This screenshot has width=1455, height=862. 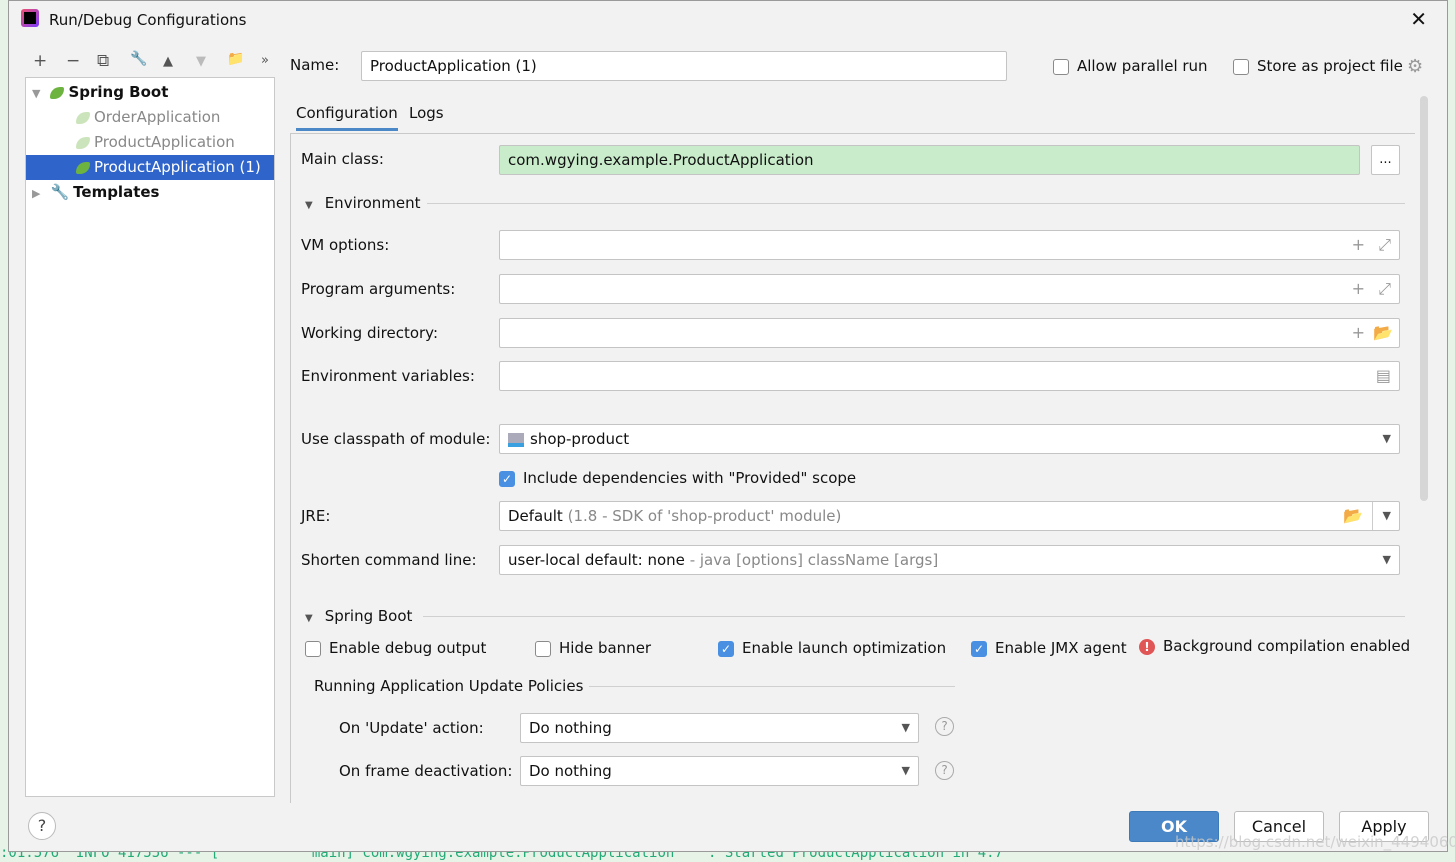 I want to click on tree-item-product-application: ProductApplication, so click(x=150, y=142).